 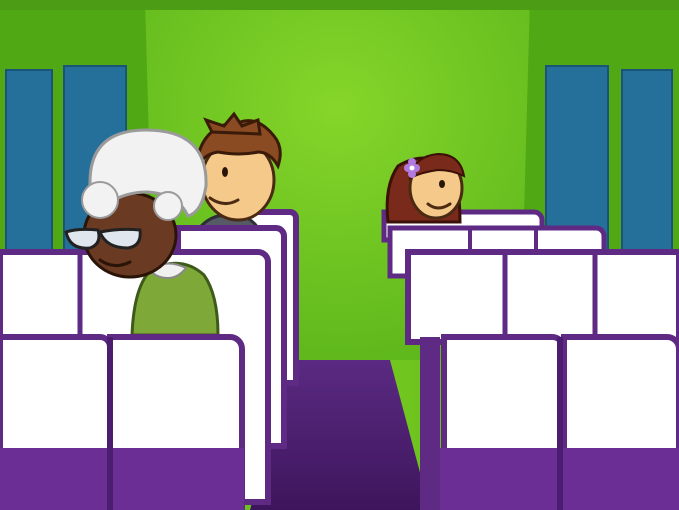 I want to click on girl-with-flower-icon, so click(x=425, y=188).